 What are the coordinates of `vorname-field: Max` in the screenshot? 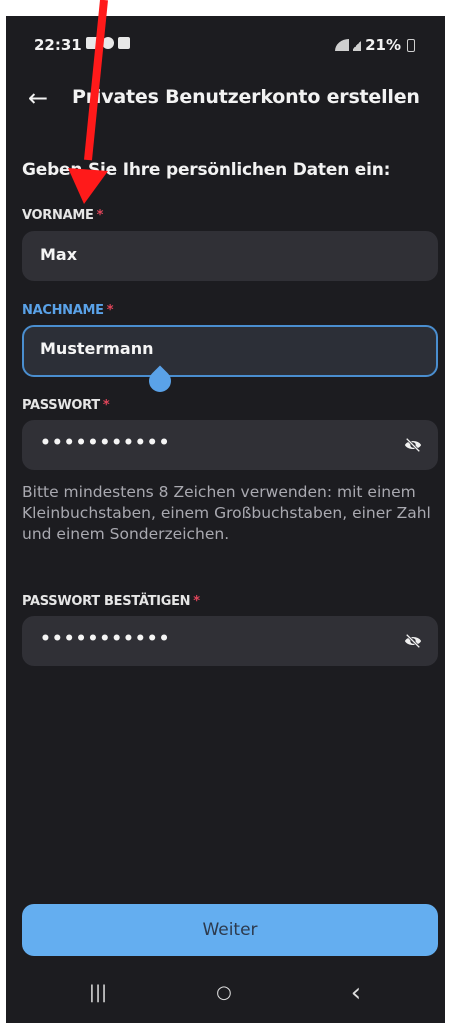 It's located at (230, 256).